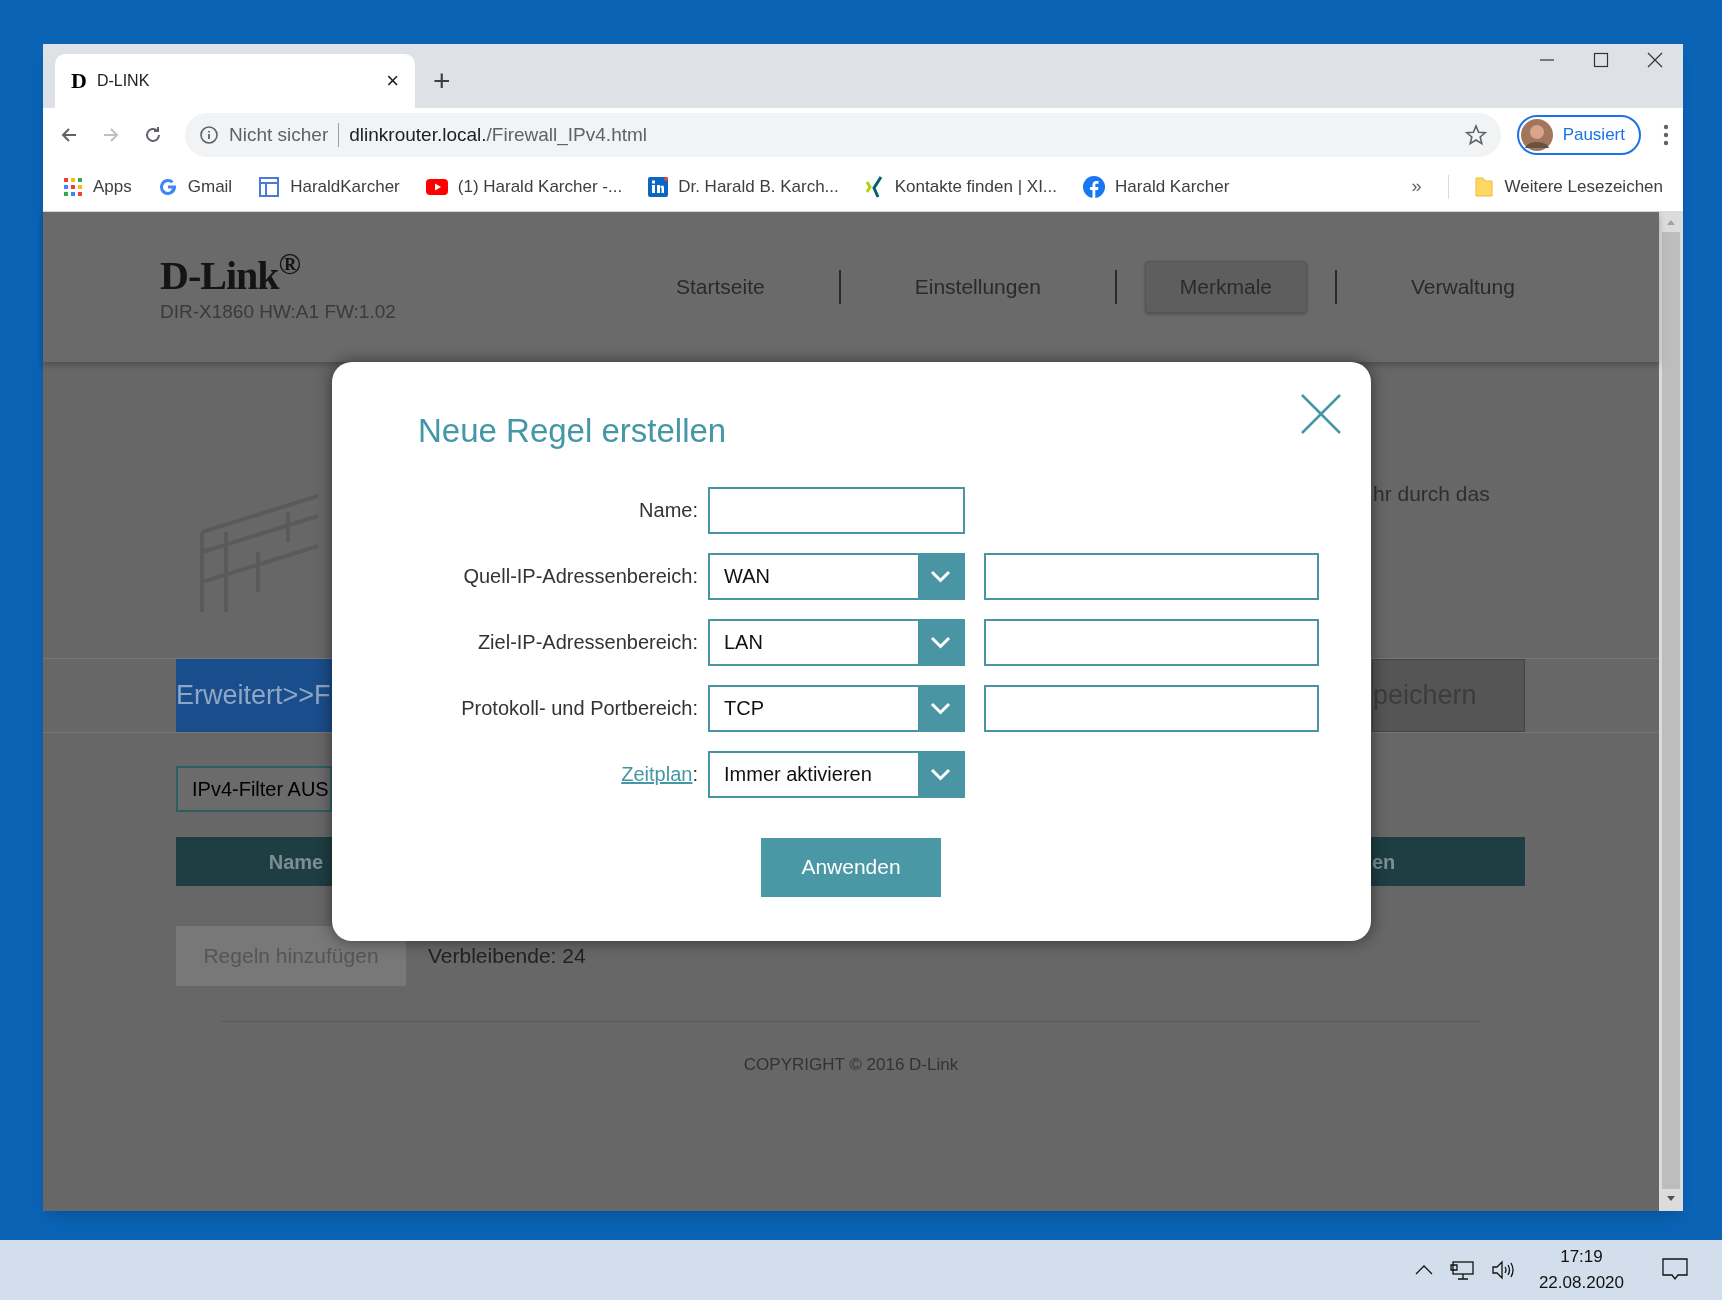 This screenshot has height=1300, width=1722. I want to click on field-label: Name:, so click(668, 510).